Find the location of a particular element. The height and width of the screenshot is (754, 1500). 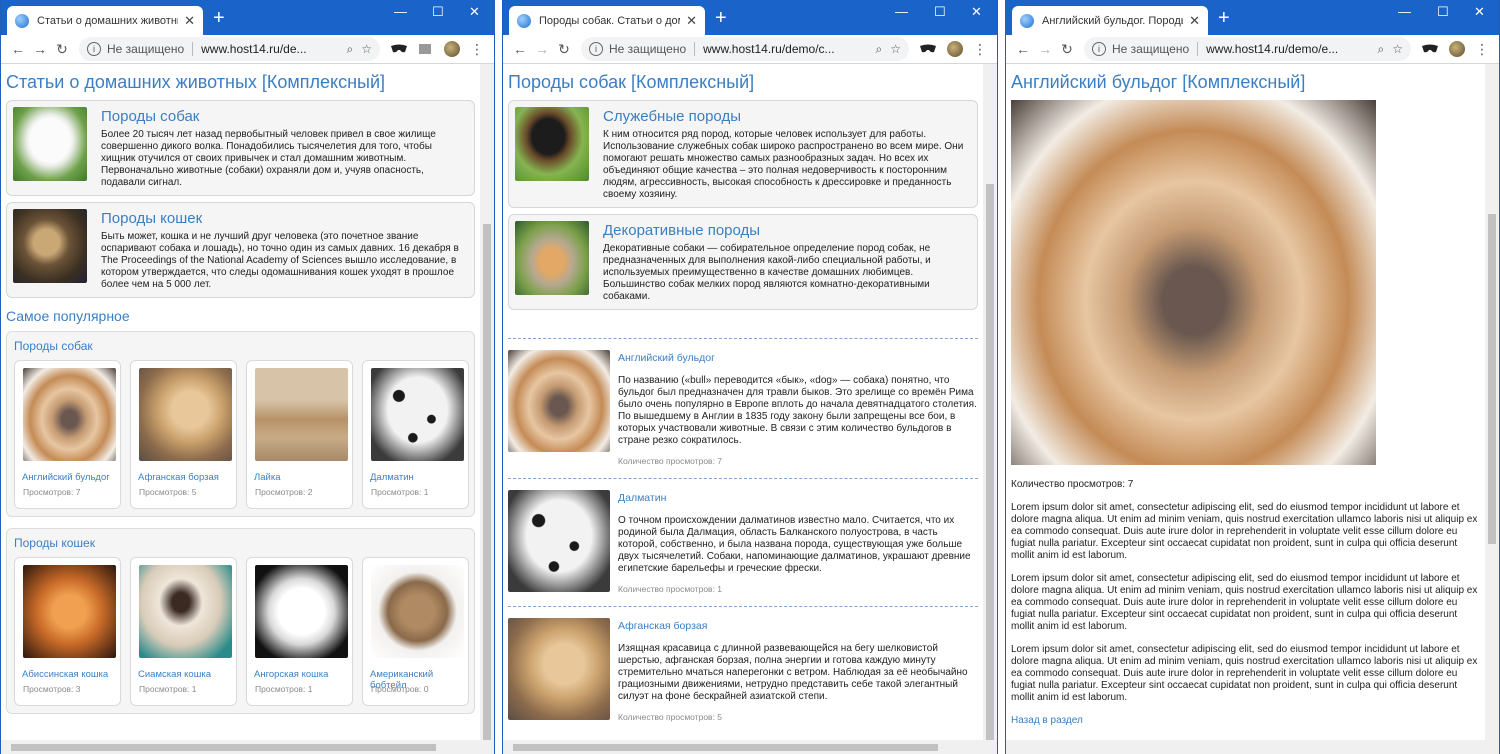

popular-tile: Далматин Просмотров: 1 is located at coordinates (415, 434).